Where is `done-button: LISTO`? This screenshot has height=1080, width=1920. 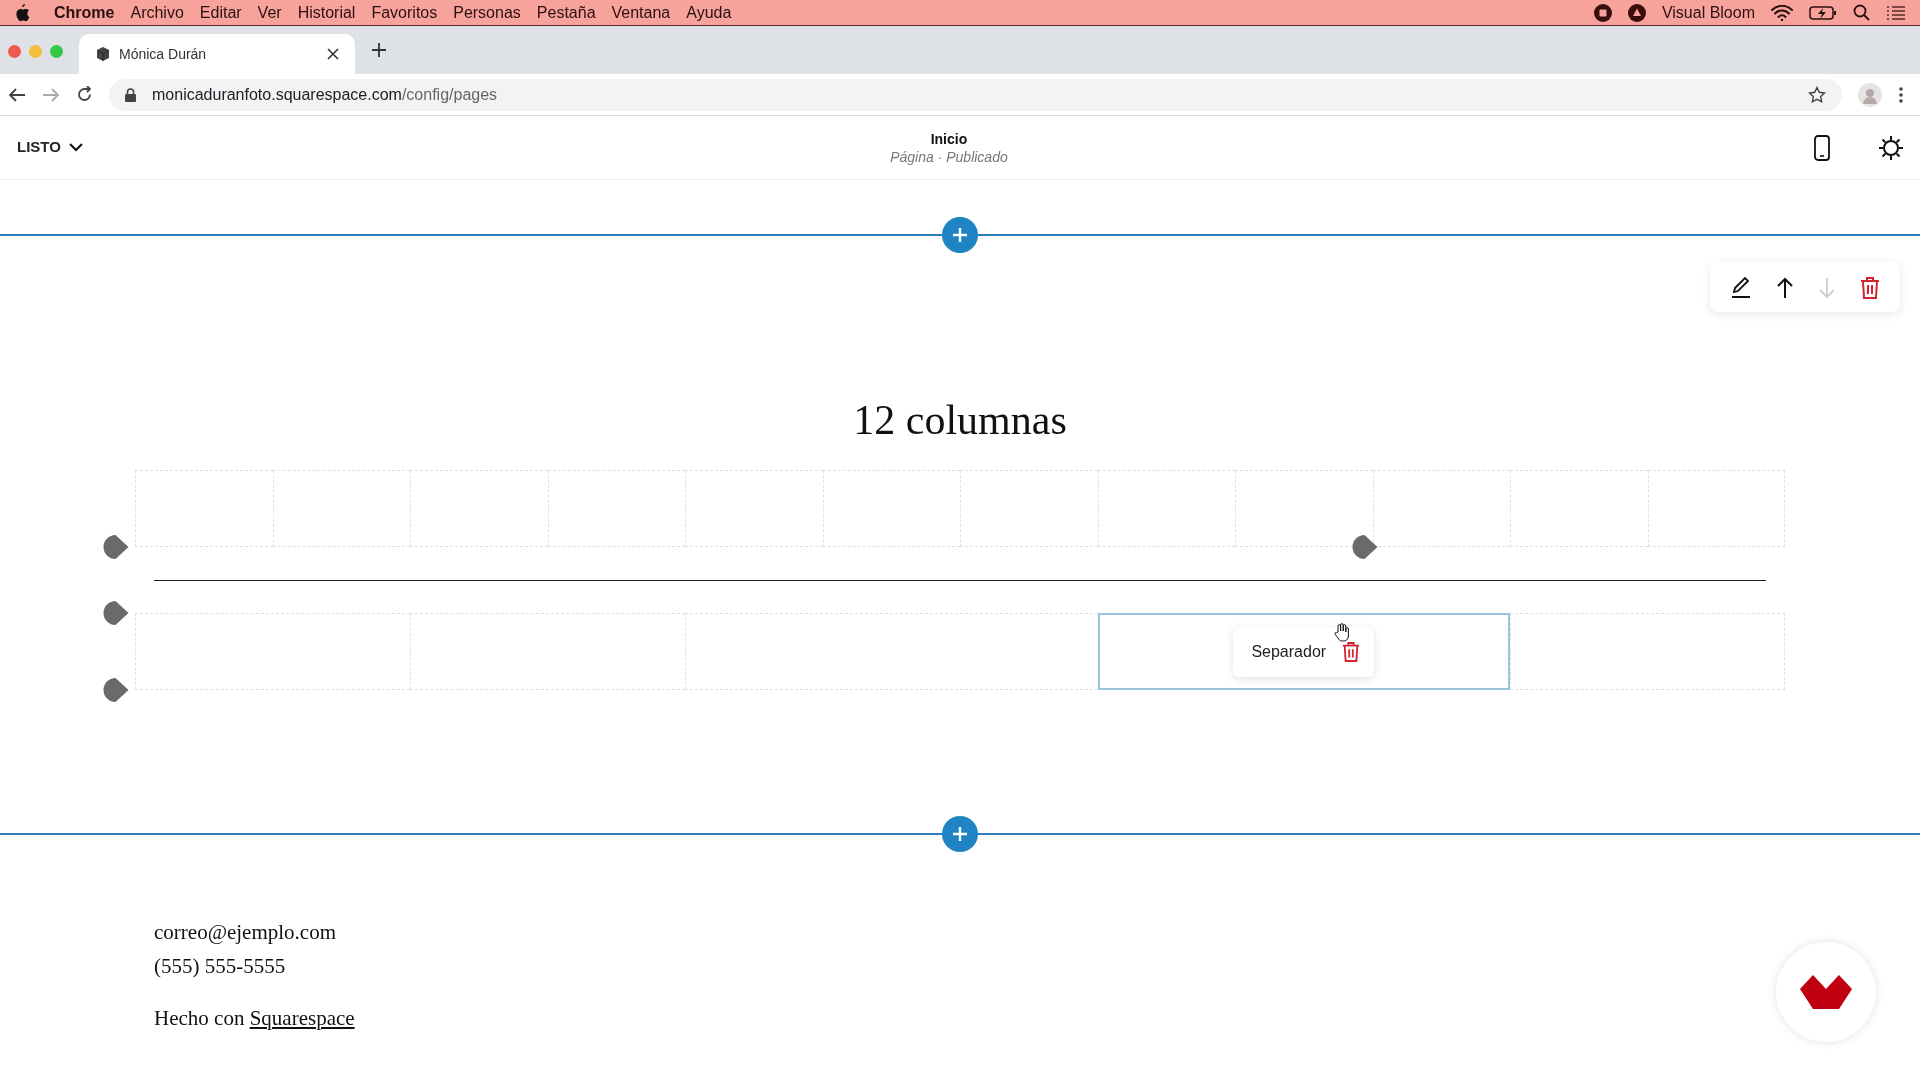 done-button: LISTO is located at coordinates (50, 147).